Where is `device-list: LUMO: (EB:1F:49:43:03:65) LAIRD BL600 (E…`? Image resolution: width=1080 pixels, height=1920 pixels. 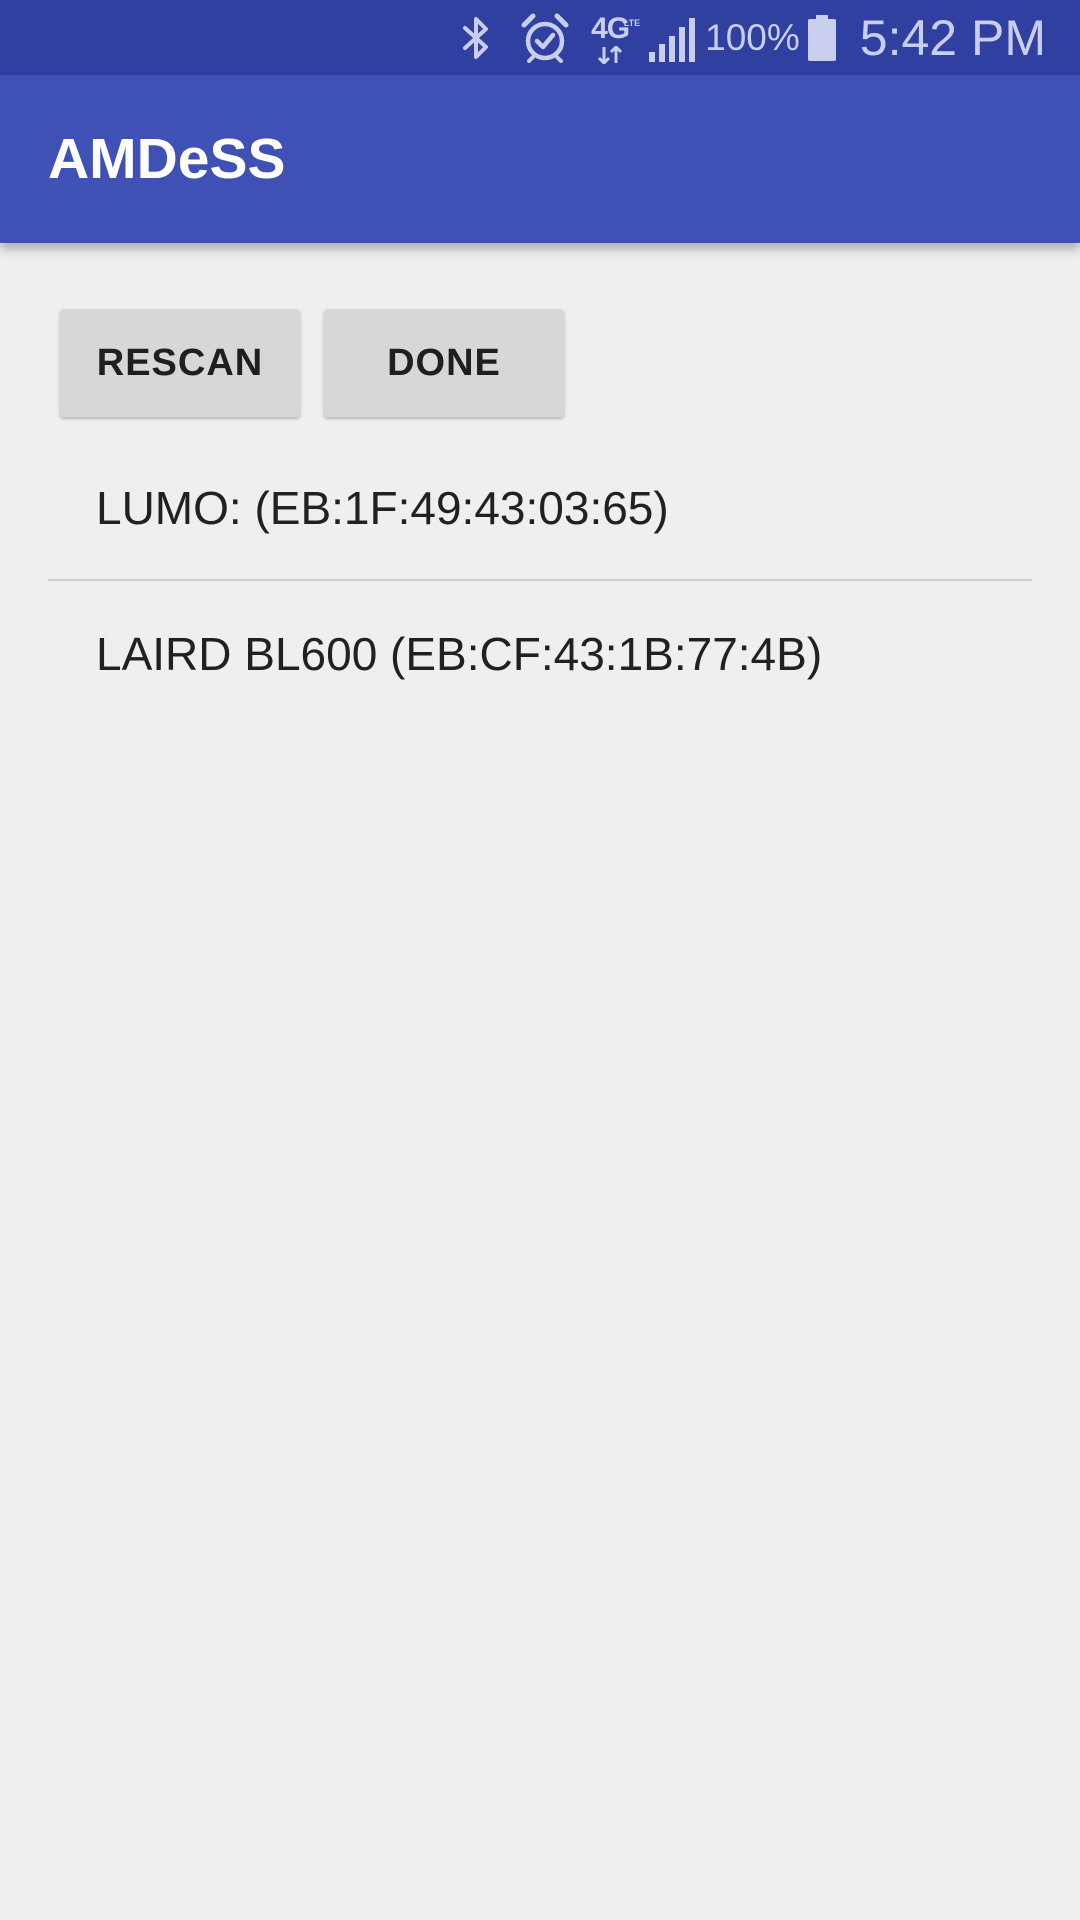
device-list: LUMO: (EB:1F:49:43:03:65) LAIRD BL600 (E… is located at coordinates (540, 581).